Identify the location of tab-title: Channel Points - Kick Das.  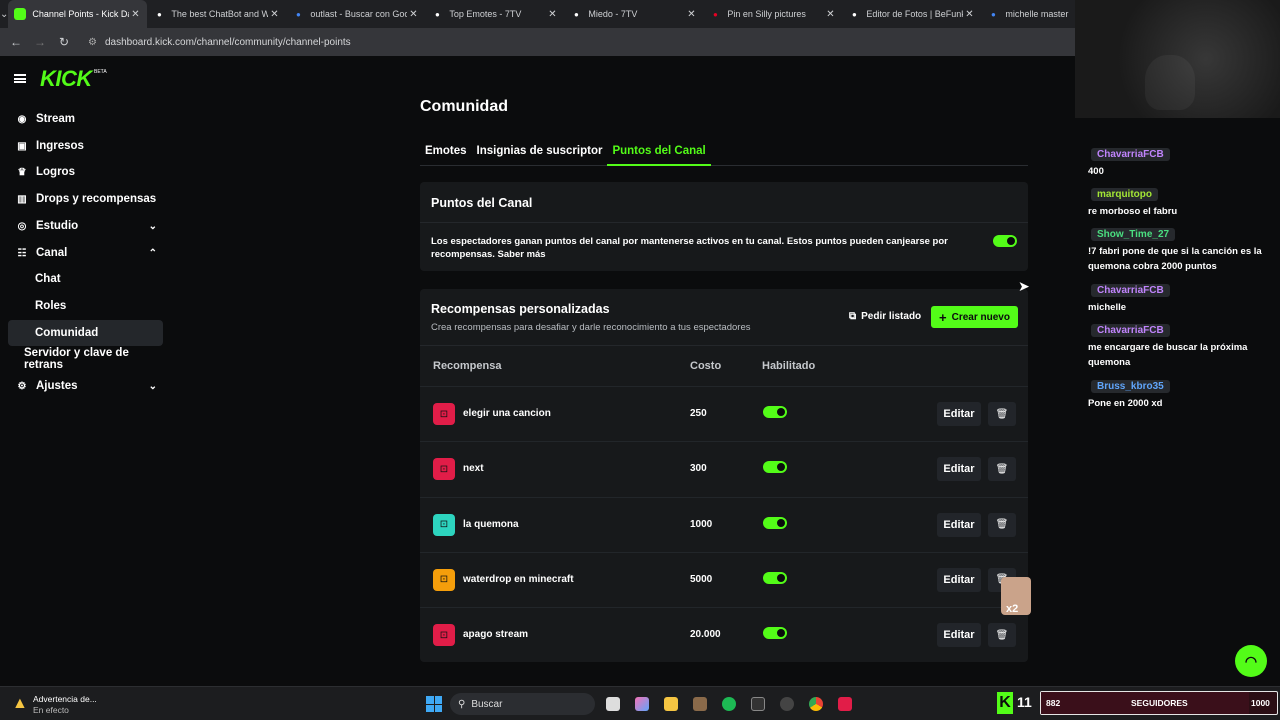
(81, 14).